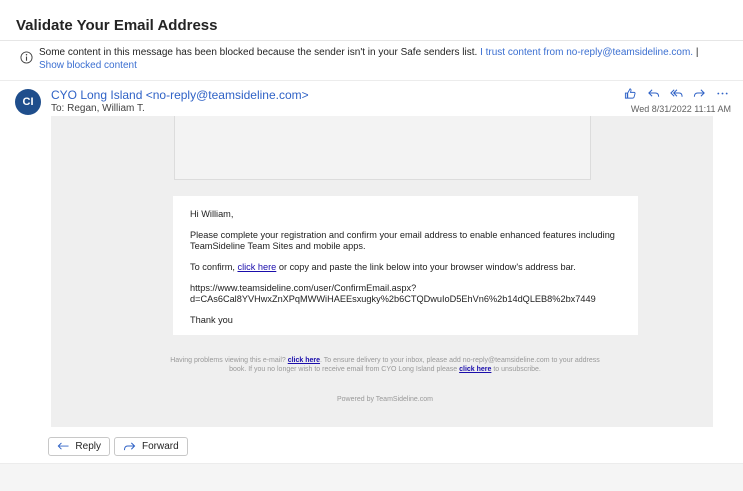 The image size is (743, 491). What do you see at coordinates (28, 102) in the screenshot?
I see `sender-avatar: CI` at bounding box center [28, 102].